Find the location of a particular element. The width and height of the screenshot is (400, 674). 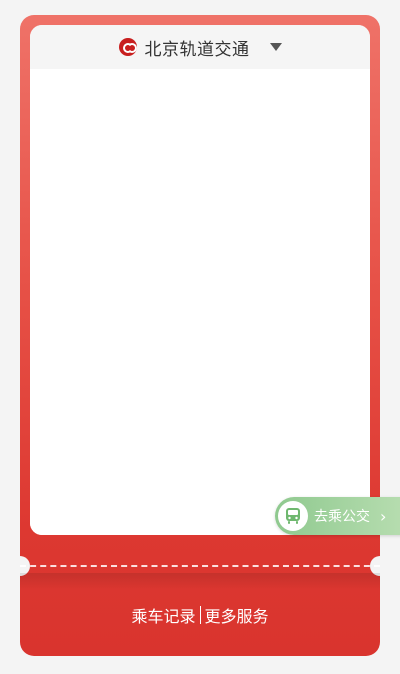

caret-down-icon is located at coordinates (275, 47).